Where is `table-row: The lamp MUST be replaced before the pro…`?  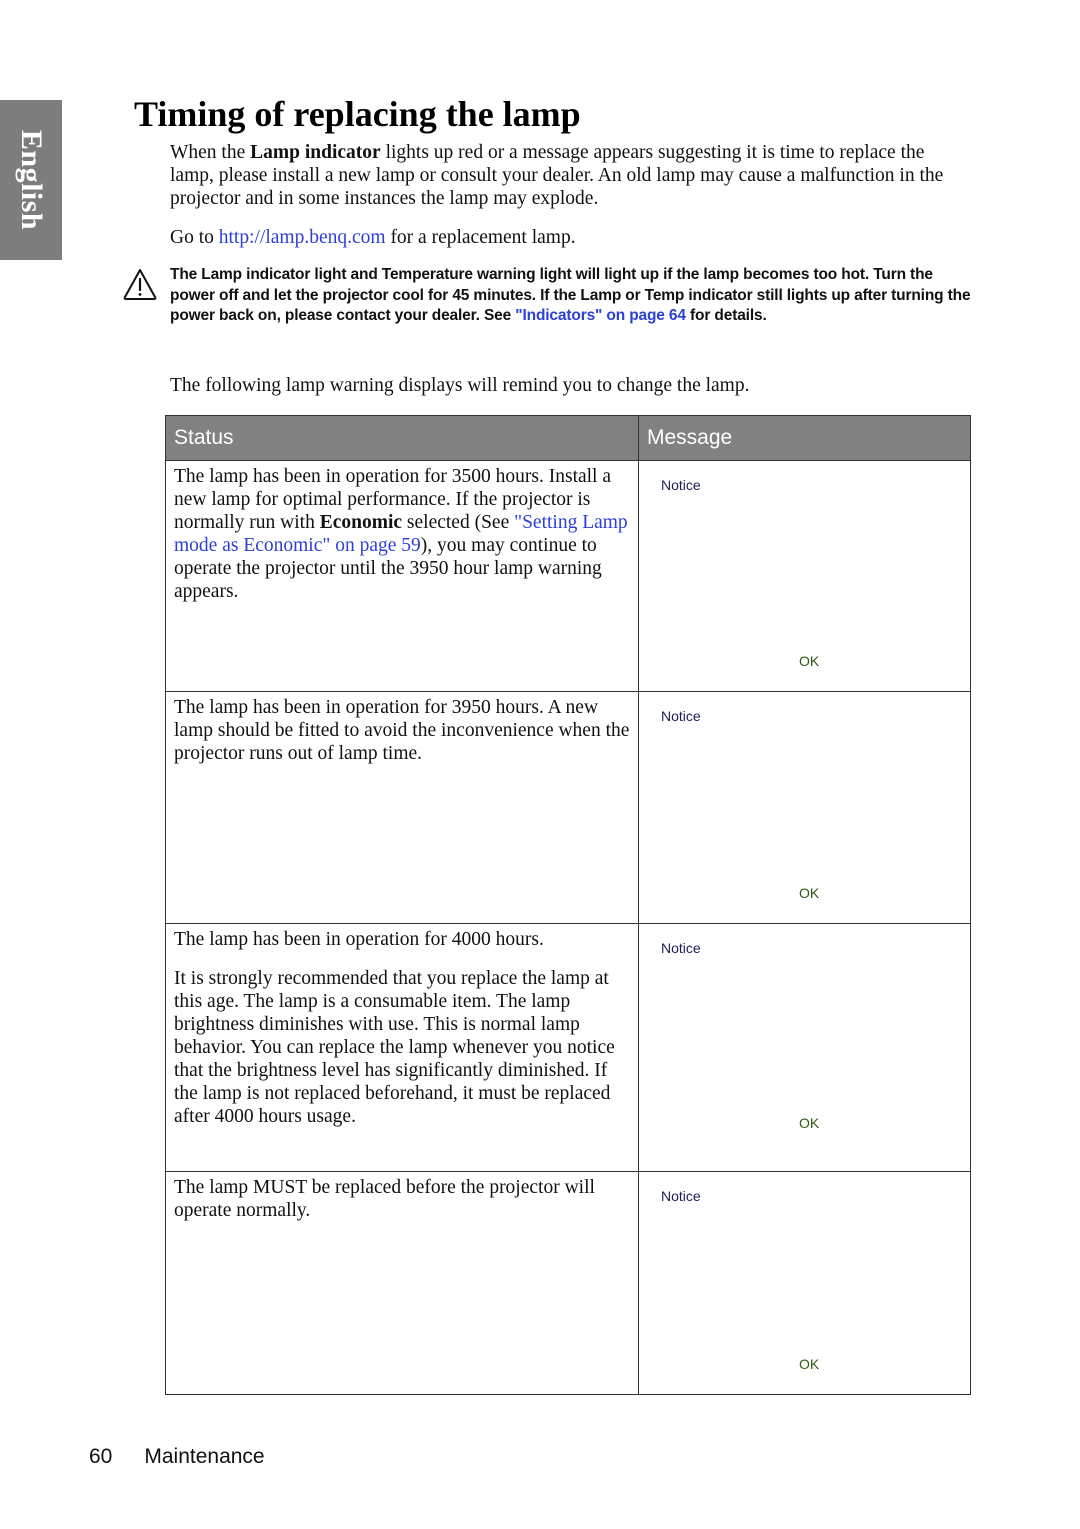 table-row: The lamp MUST be replaced before the pro… is located at coordinates (568, 1283).